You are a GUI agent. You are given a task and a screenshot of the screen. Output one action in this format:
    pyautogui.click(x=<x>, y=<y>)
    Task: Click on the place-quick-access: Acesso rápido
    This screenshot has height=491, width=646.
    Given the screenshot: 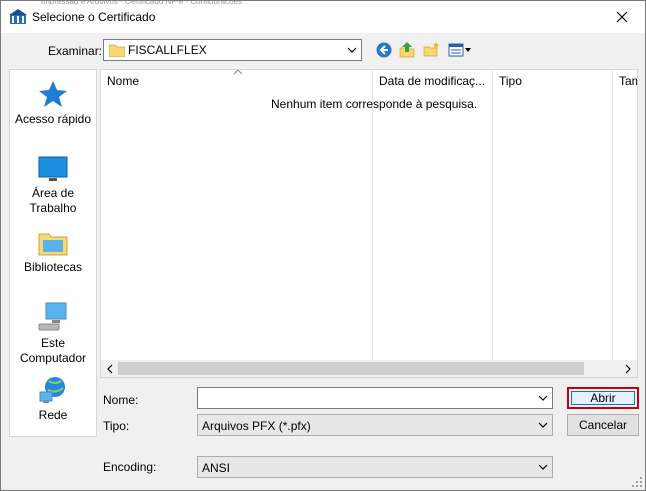 What is the action you would take?
    pyautogui.click(x=53, y=103)
    